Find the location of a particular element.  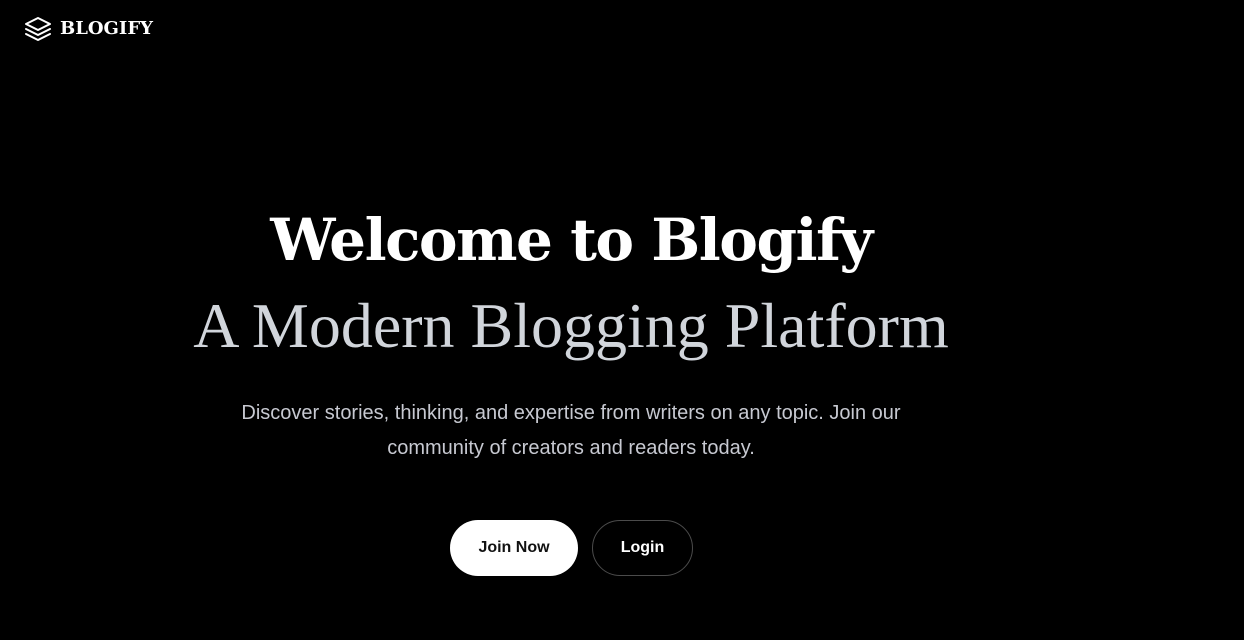

hero-subtitle: A Modern Blogging Platform is located at coordinates (571, 325).